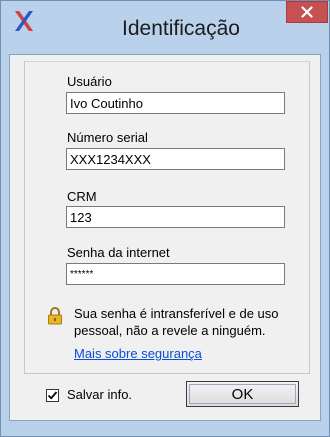 The width and height of the screenshot is (330, 437). I want to click on ok-button: OK, so click(242, 394).